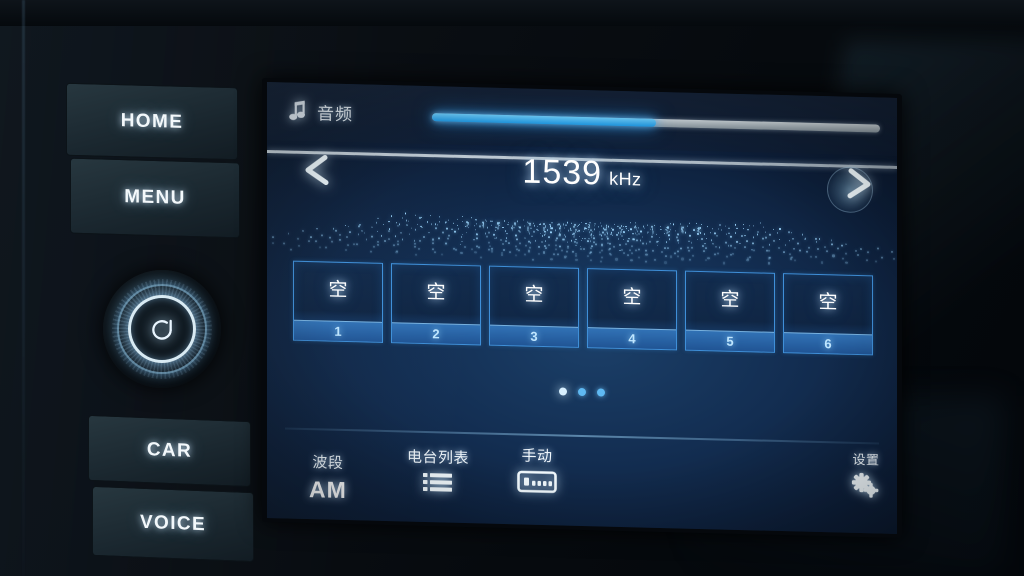 The width and height of the screenshot is (1024, 576). Describe the element at coordinates (828, 314) in the screenshot. I see `preset-button-6: 空6` at that location.